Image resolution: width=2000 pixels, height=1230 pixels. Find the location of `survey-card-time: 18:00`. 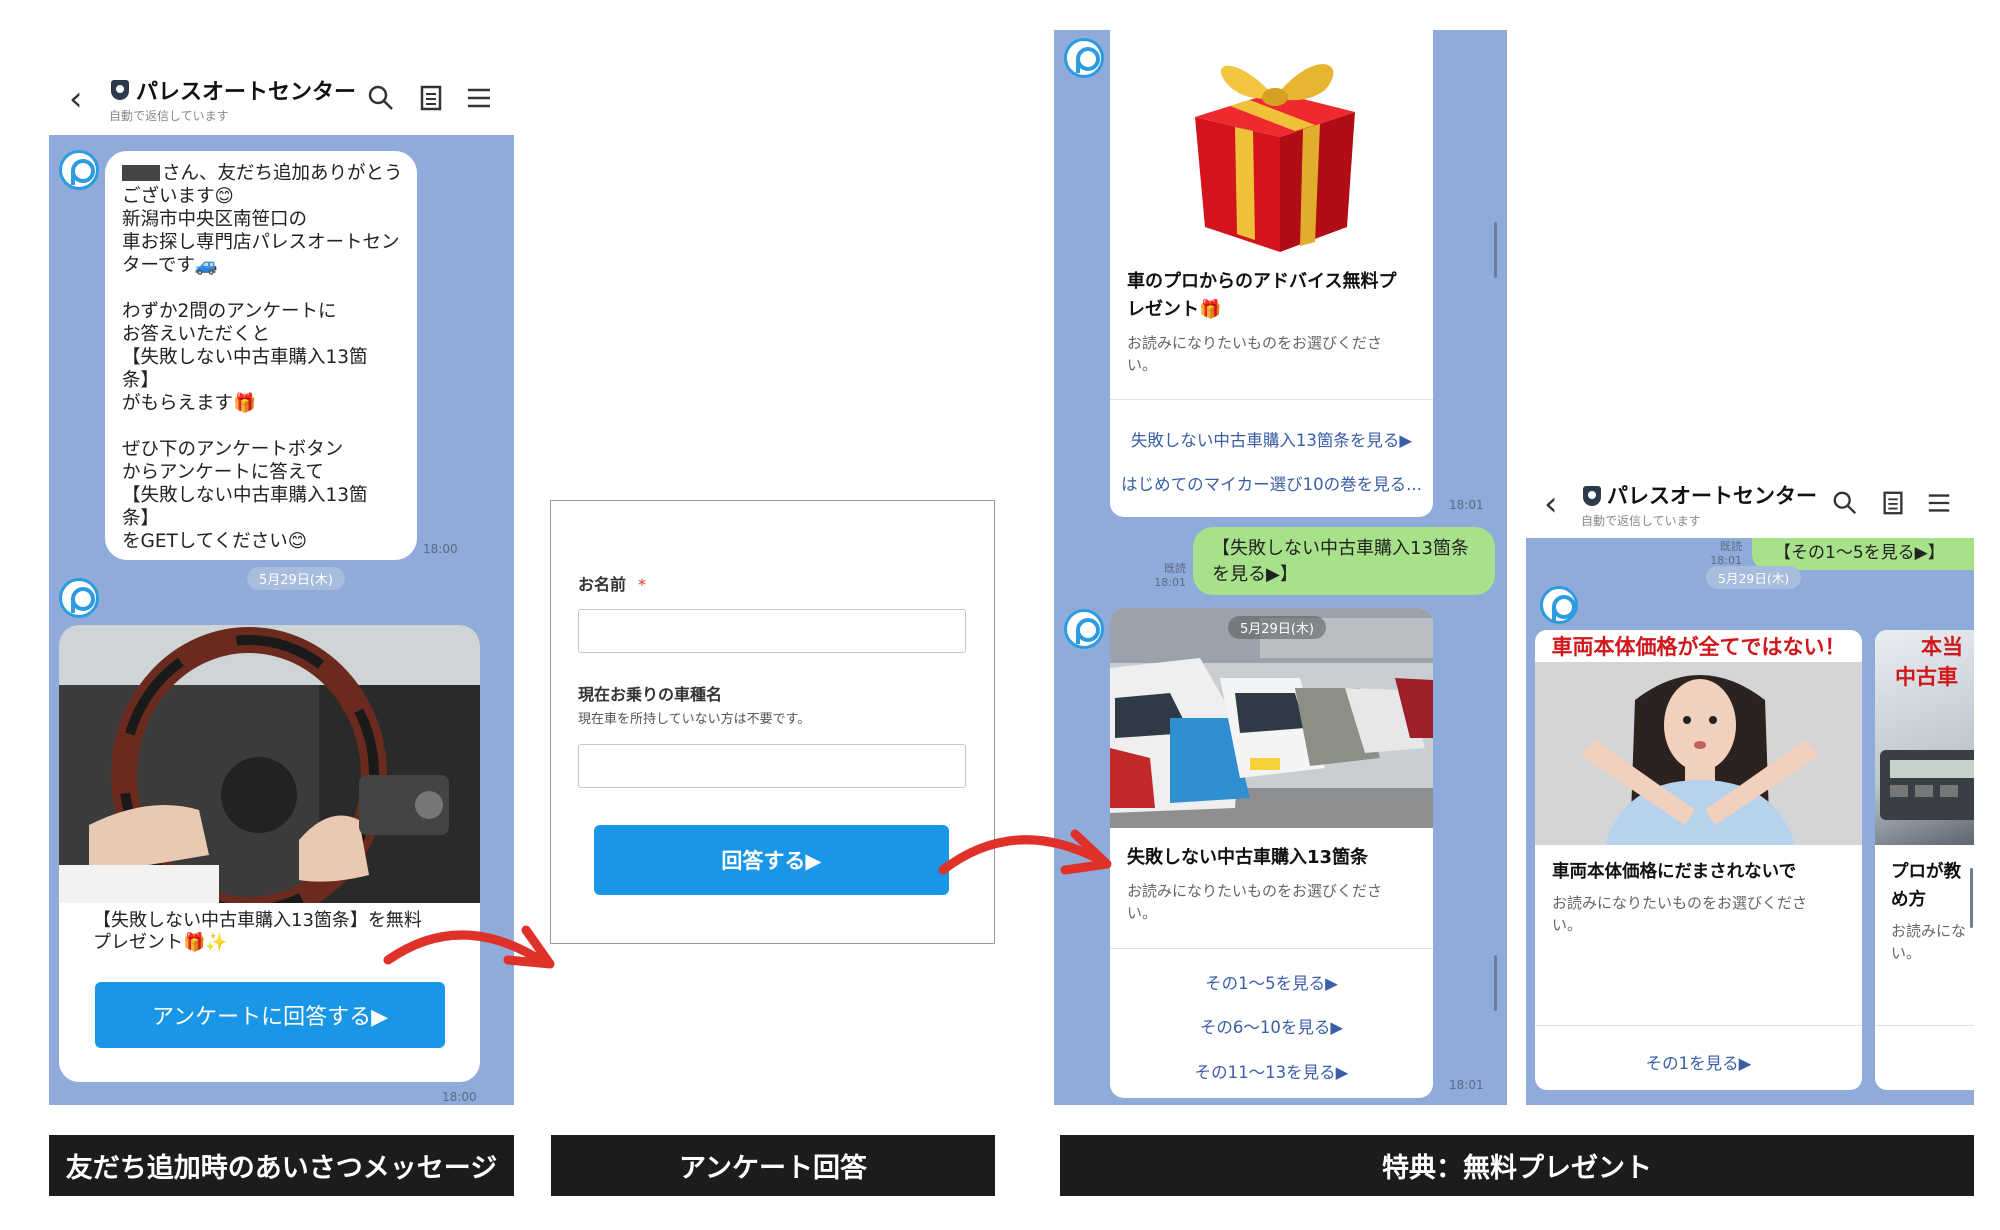

survey-card-time: 18:00 is located at coordinates (459, 1097).